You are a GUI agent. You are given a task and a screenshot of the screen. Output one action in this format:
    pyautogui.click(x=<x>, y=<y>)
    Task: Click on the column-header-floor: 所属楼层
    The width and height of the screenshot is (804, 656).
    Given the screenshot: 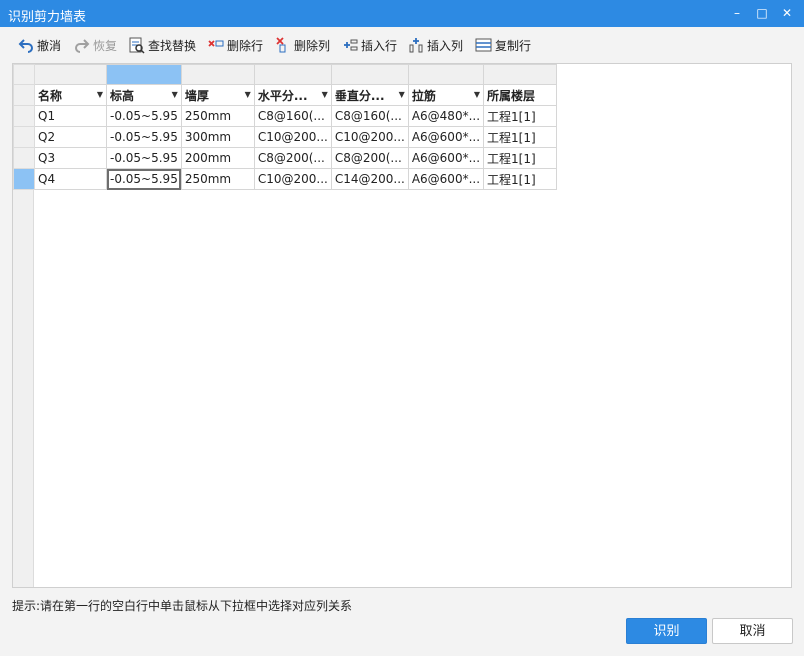 What is the action you would take?
    pyautogui.click(x=520, y=95)
    